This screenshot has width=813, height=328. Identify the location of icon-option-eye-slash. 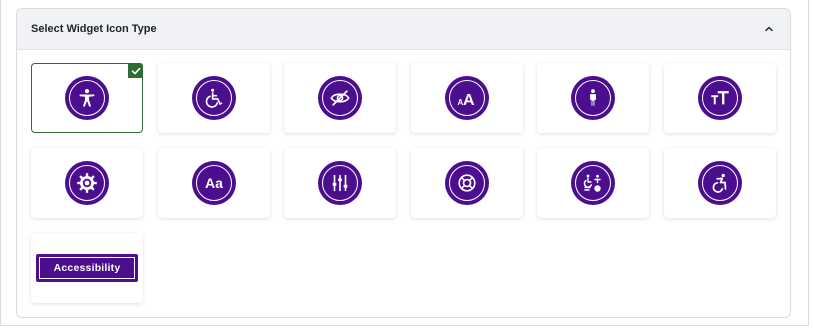
(340, 98).